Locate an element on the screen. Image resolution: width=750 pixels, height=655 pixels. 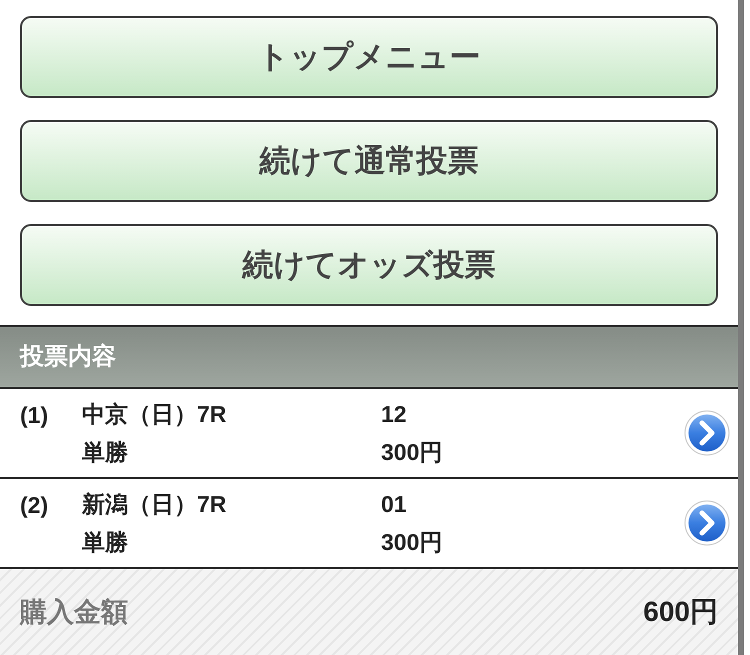
section-title: 投票内容 is located at coordinates (68, 357).